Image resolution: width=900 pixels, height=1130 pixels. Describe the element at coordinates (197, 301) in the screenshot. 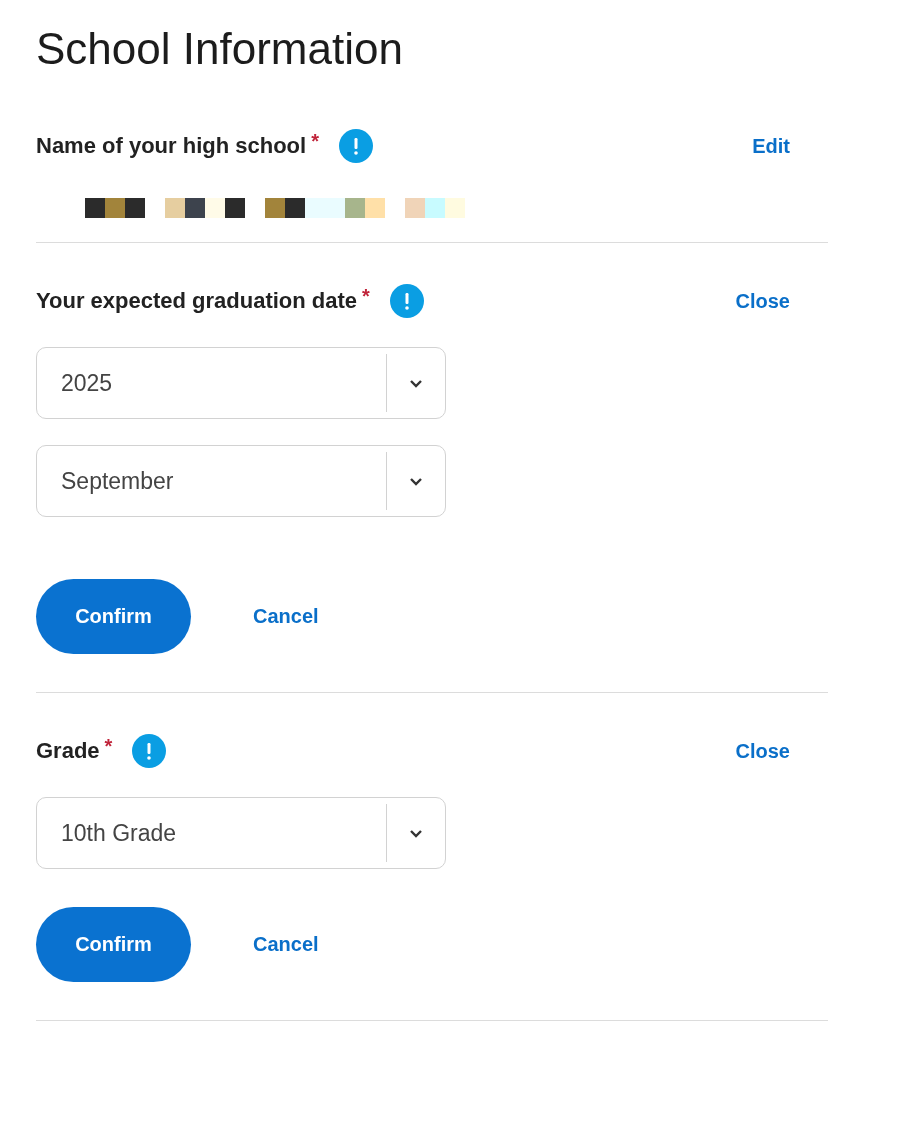

I see `field-label: Your expected graduation date` at that location.